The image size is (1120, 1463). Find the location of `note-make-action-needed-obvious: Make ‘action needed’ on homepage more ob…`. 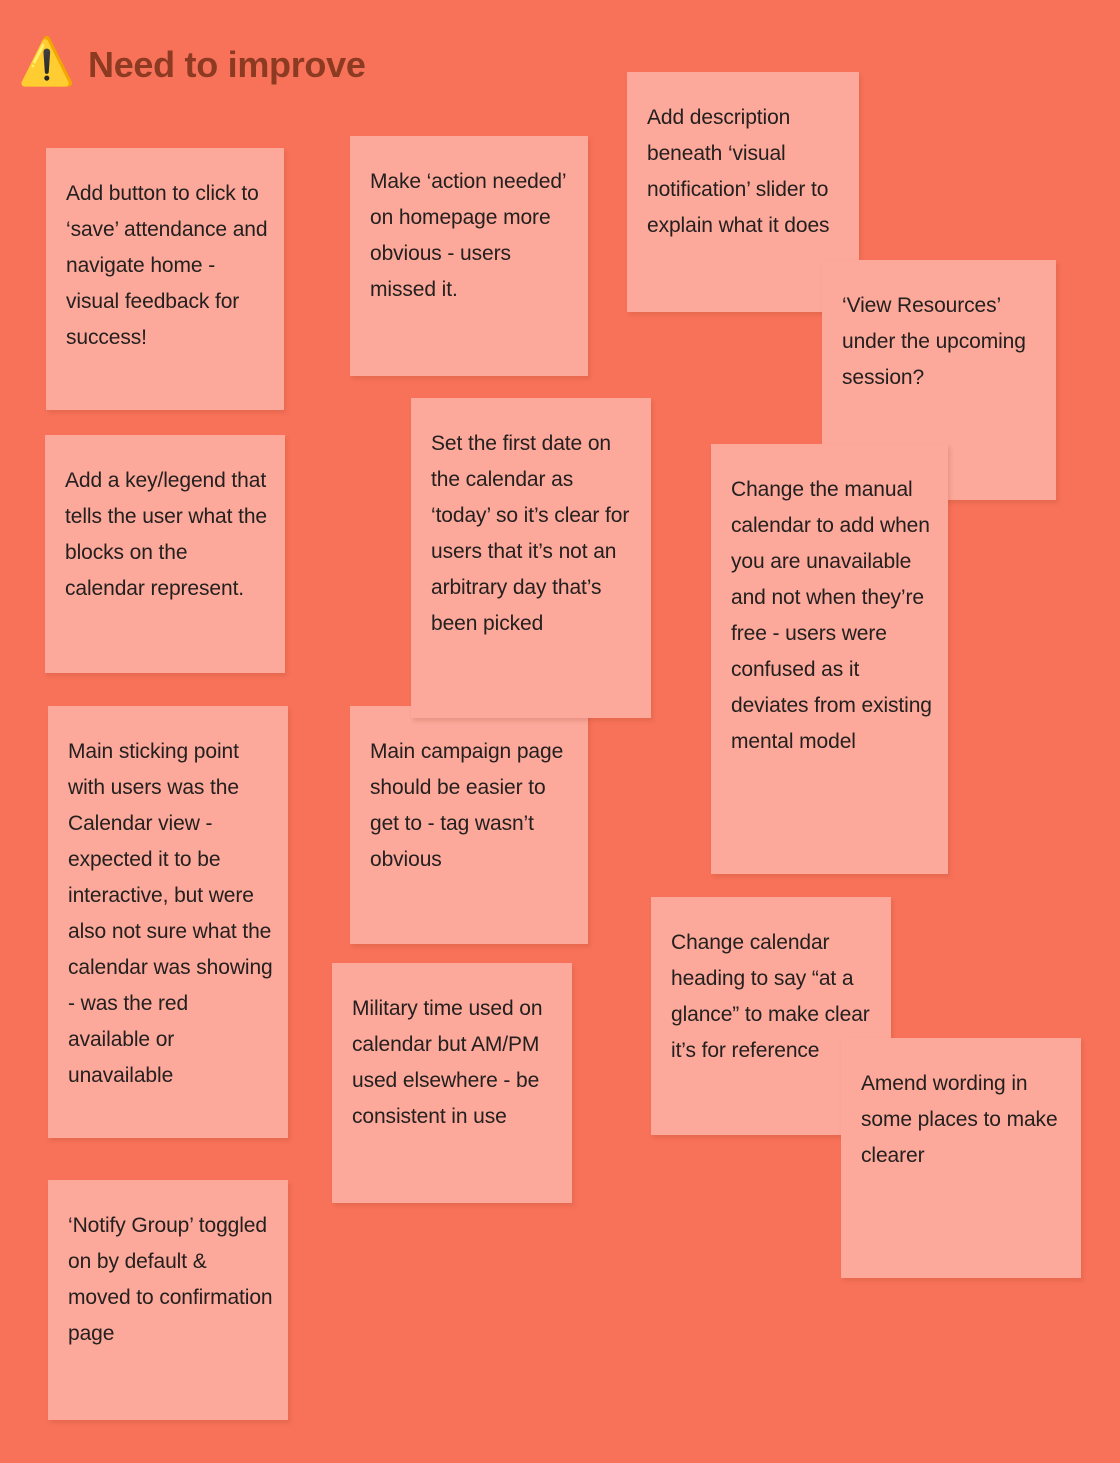

note-make-action-needed-obvious: Make ‘action needed’ on homepage more ob… is located at coordinates (469, 256).